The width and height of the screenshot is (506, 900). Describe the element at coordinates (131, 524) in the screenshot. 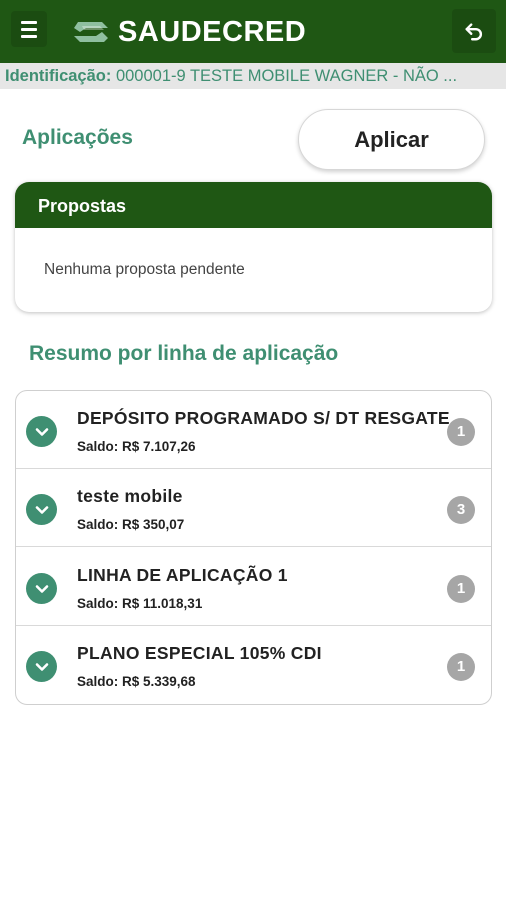

I see `item-saldo: Saldo: R$ 350,07` at that location.